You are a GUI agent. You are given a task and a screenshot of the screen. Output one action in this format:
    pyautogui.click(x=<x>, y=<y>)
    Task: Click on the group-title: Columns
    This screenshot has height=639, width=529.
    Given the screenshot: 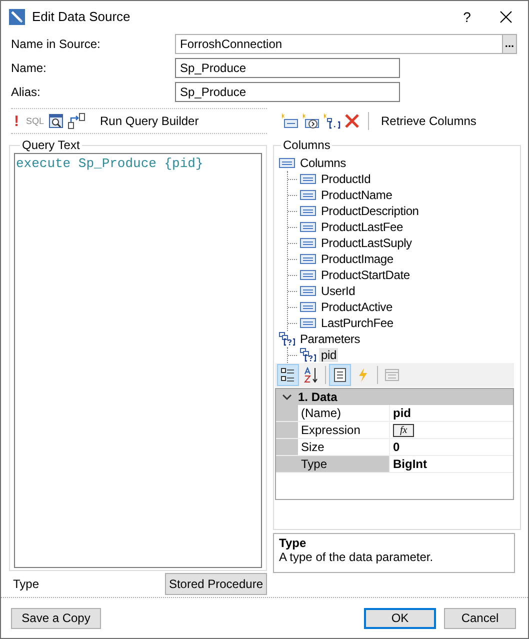 What is the action you would take?
    pyautogui.click(x=307, y=145)
    